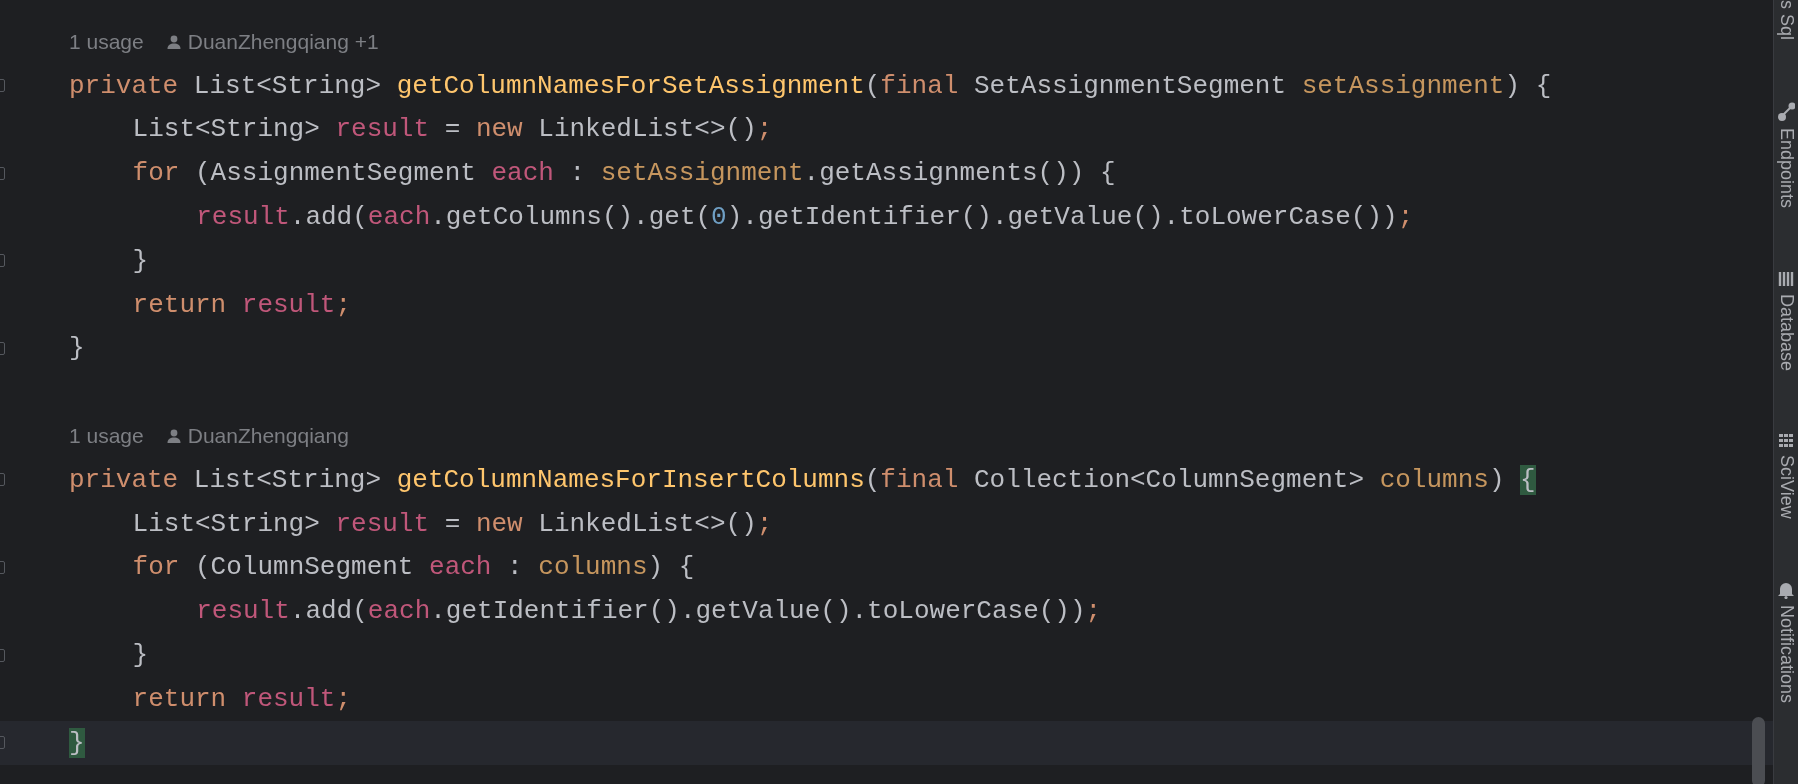  What do you see at coordinates (1786, 279) in the screenshot?
I see `database-icon` at bounding box center [1786, 279].